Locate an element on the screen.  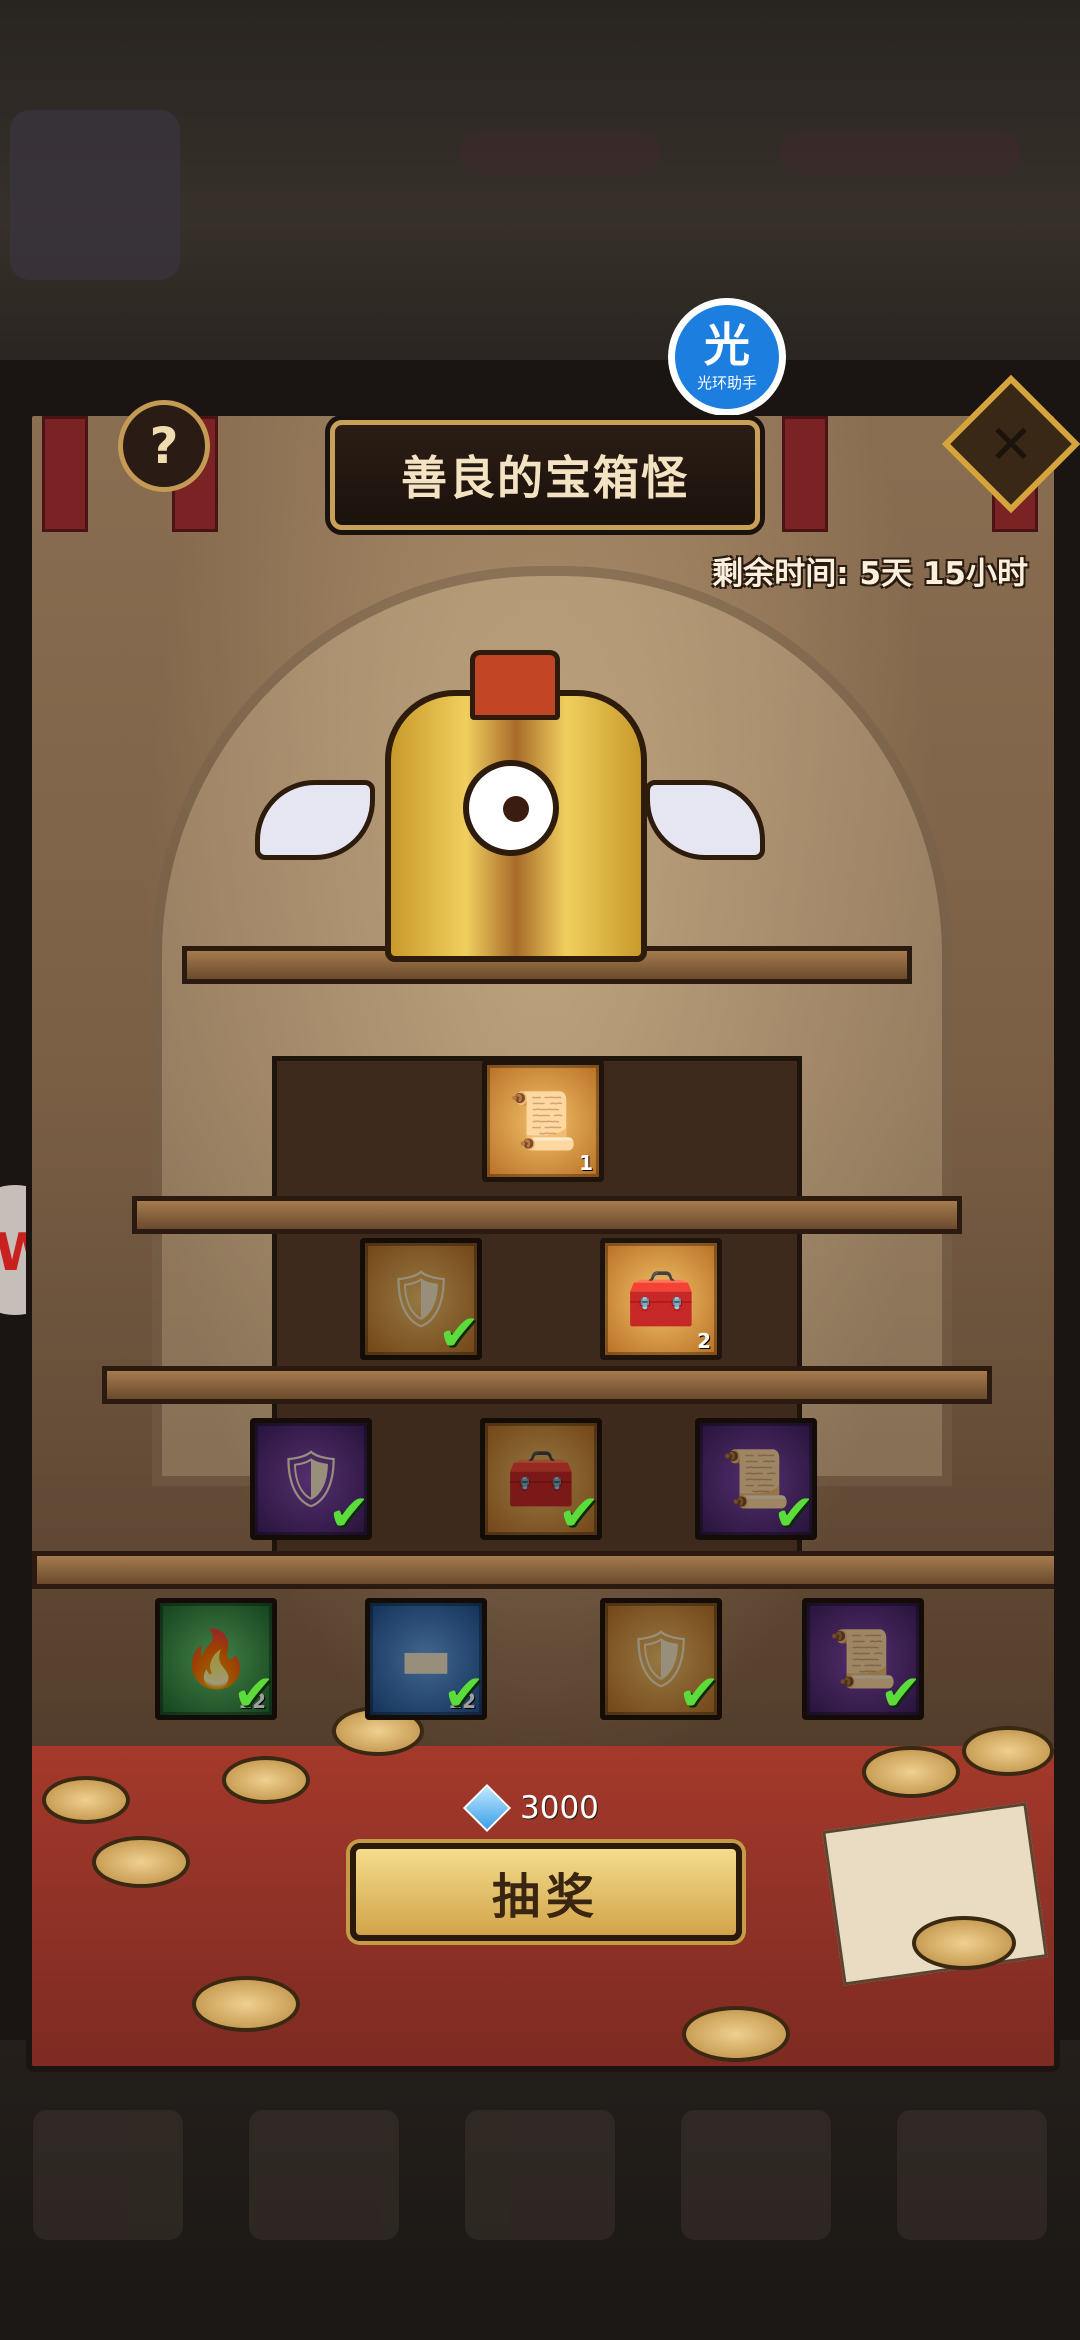
reward-quantity: 1 is located at coordinates (586, 1163).